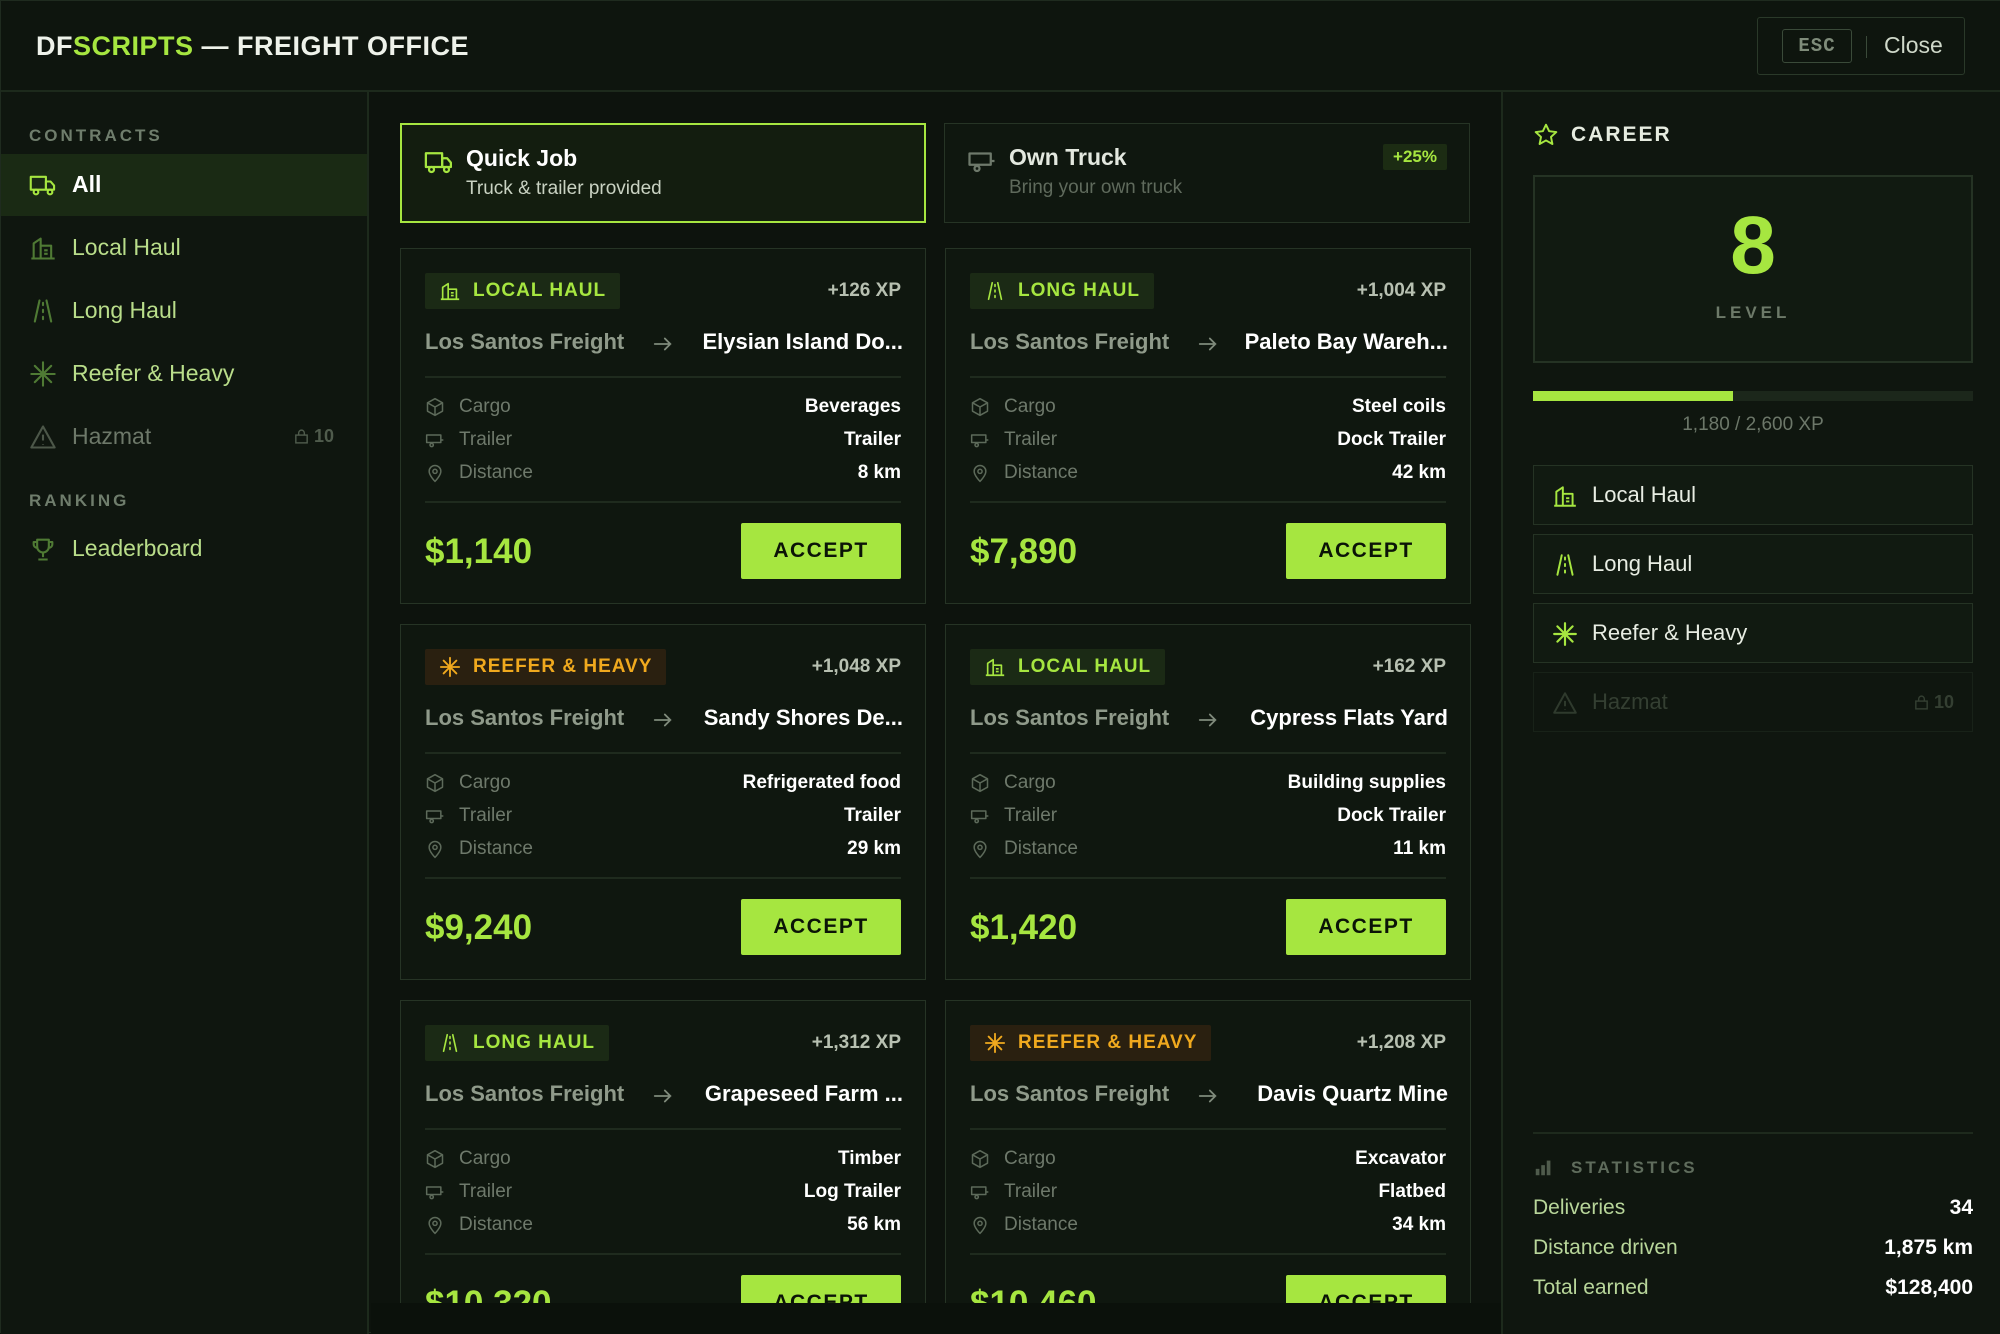 This screenshot has height=1334, width=2000. Describe the element at coordinates (1399, 406) in the screenshot. I see `cargo-value: Steel coils` at that location.